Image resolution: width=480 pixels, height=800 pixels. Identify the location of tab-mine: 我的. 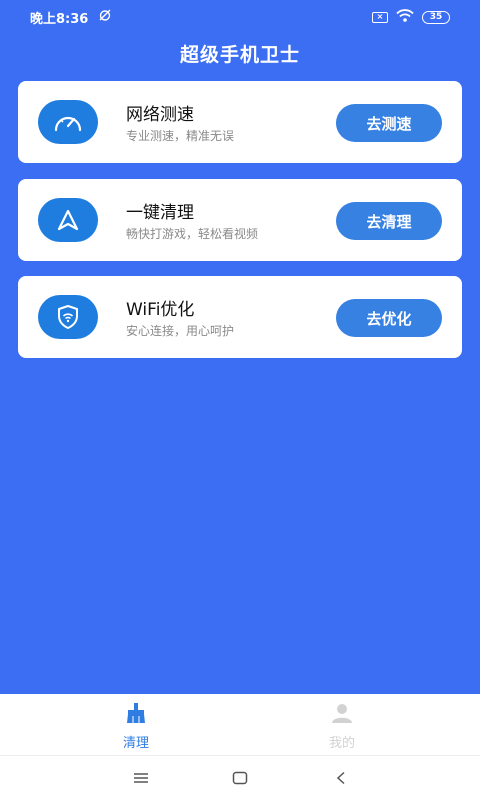
(342, 727).